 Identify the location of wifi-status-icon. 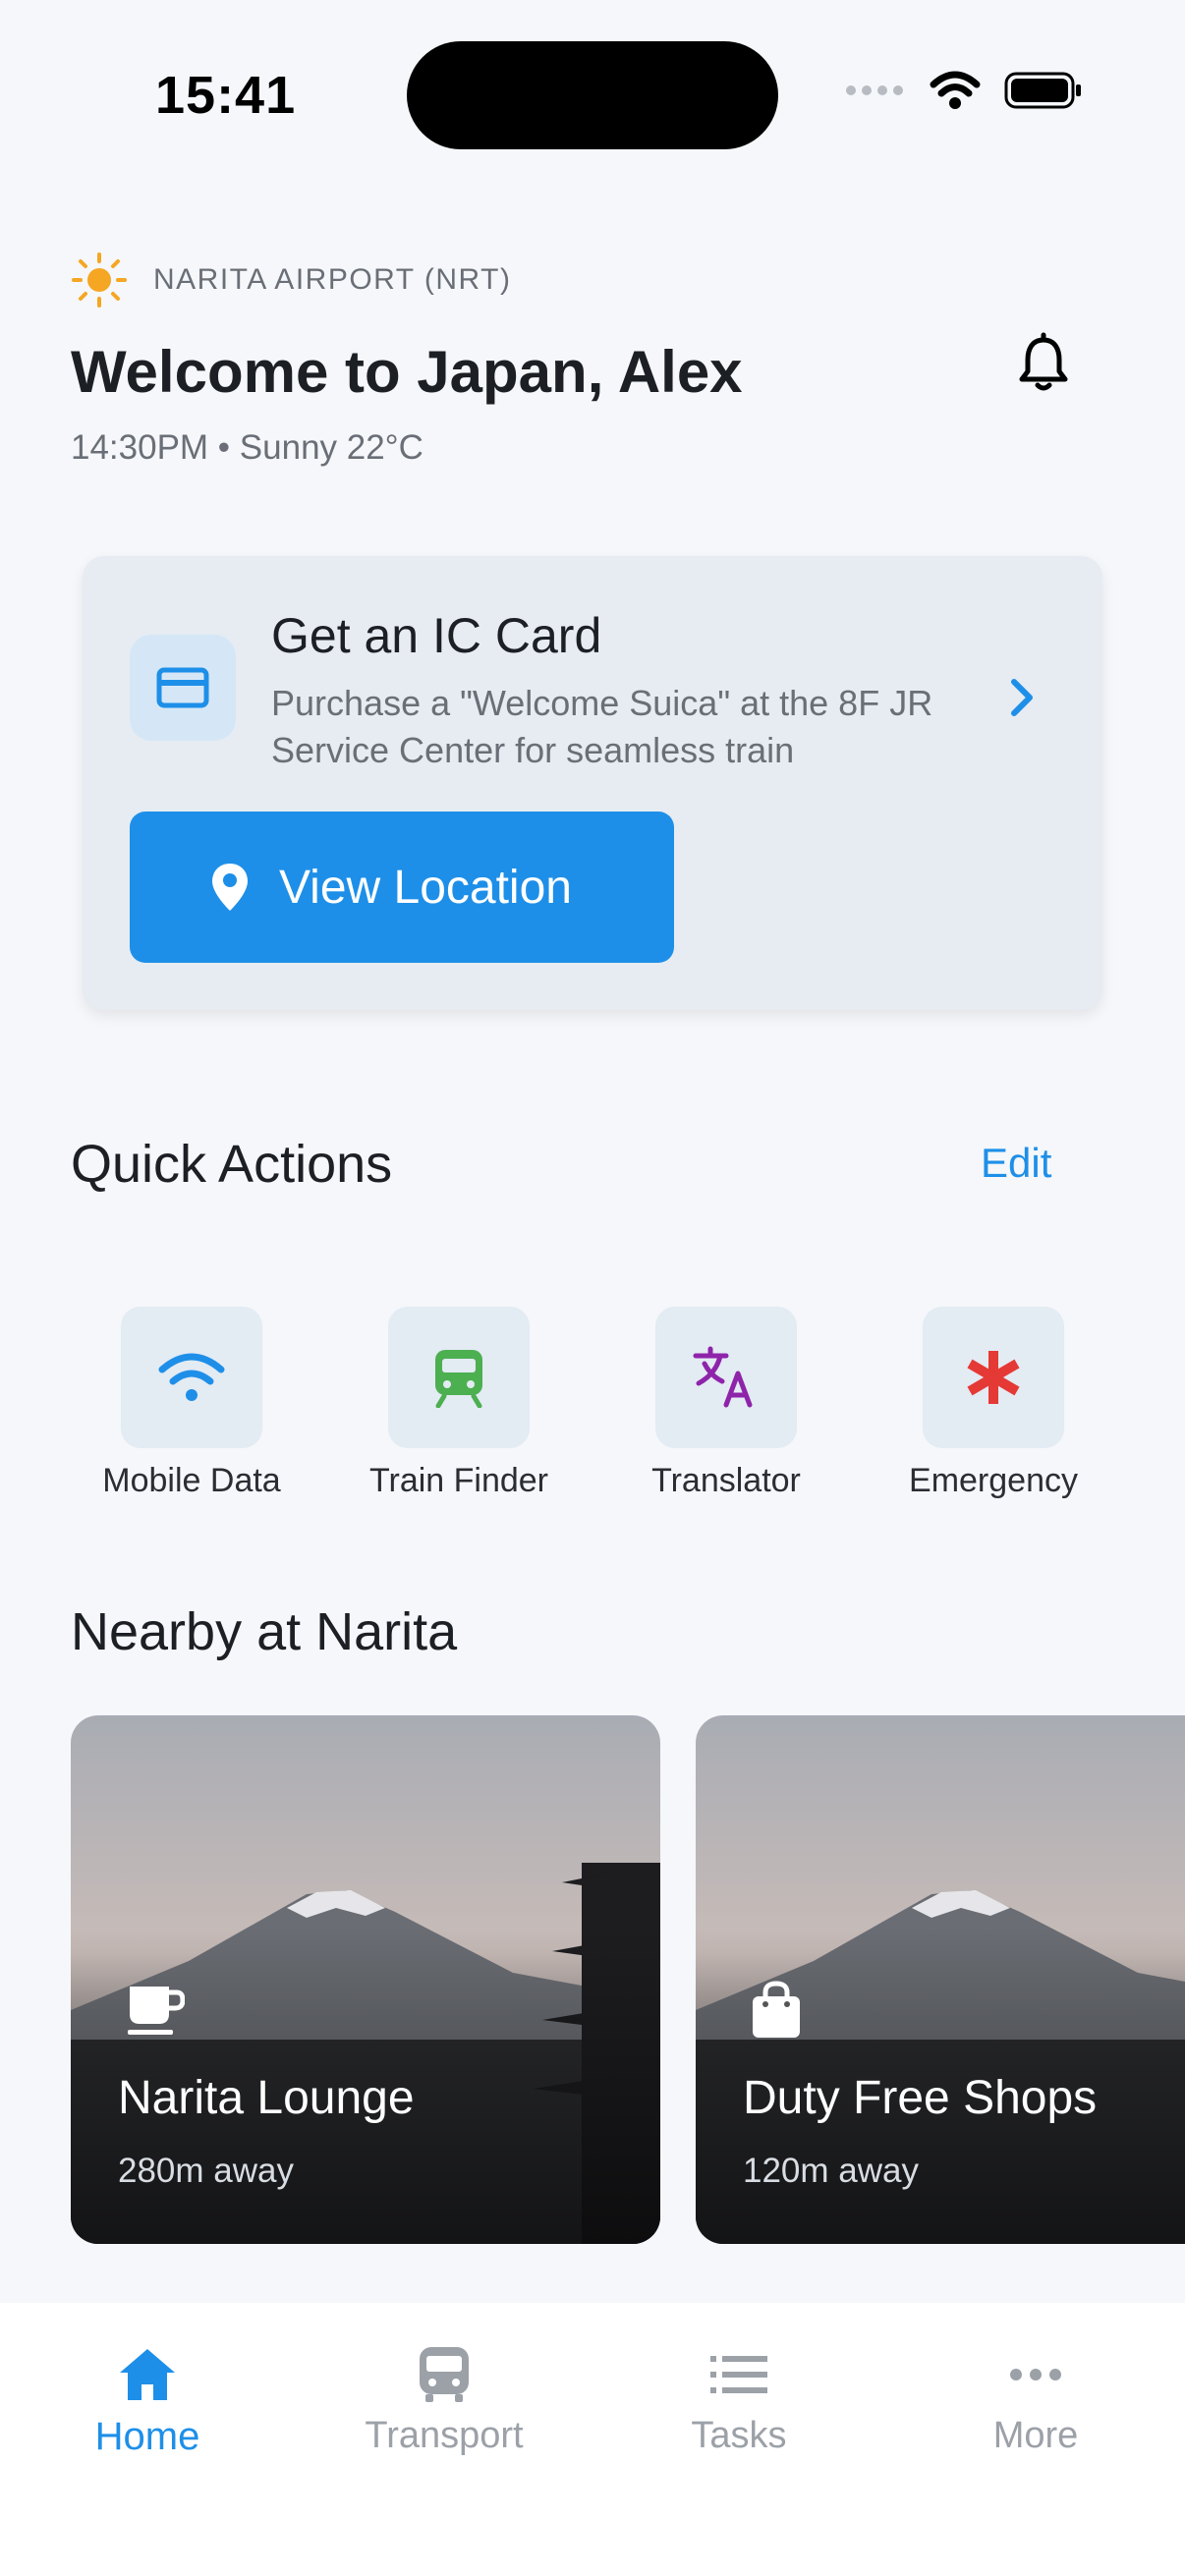
(956, 90).